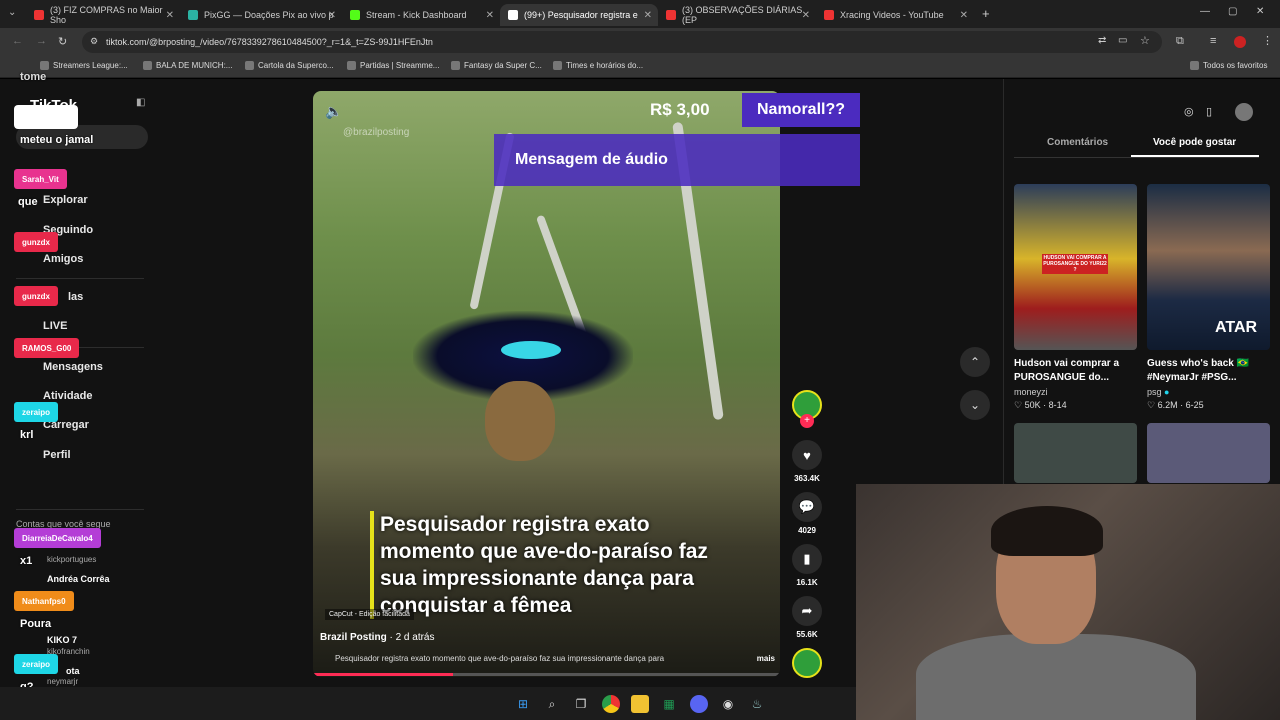  Describe the element at coordinates (895, 15) in the screenshot. I see `browser-tab-6: Xracing Videos - YouTube ✕` at that location.